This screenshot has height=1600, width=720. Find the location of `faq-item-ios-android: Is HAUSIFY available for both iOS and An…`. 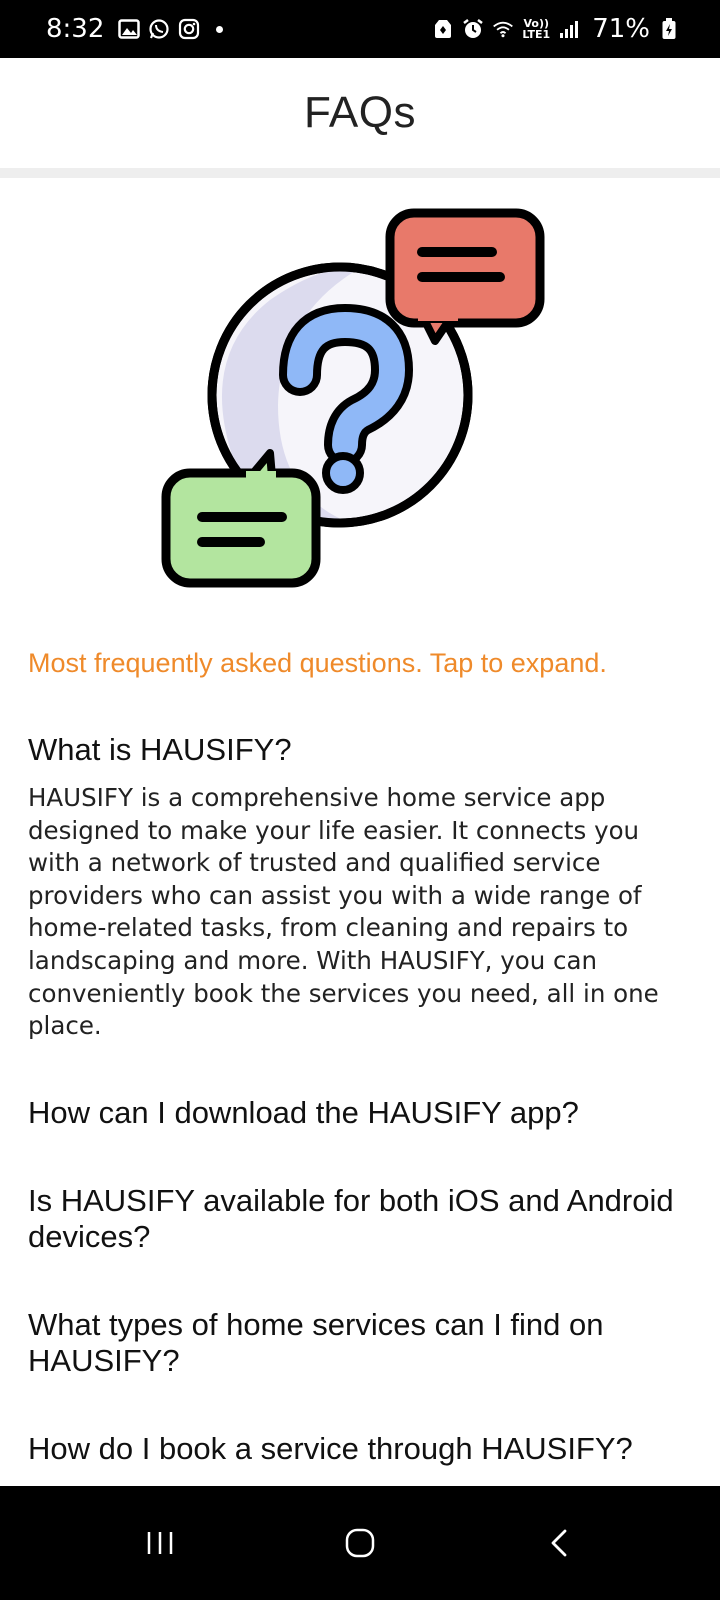

faq-item-ios-android: Is HAUSIFY available for both iOS and An… is located at coordinates (363, 1219).